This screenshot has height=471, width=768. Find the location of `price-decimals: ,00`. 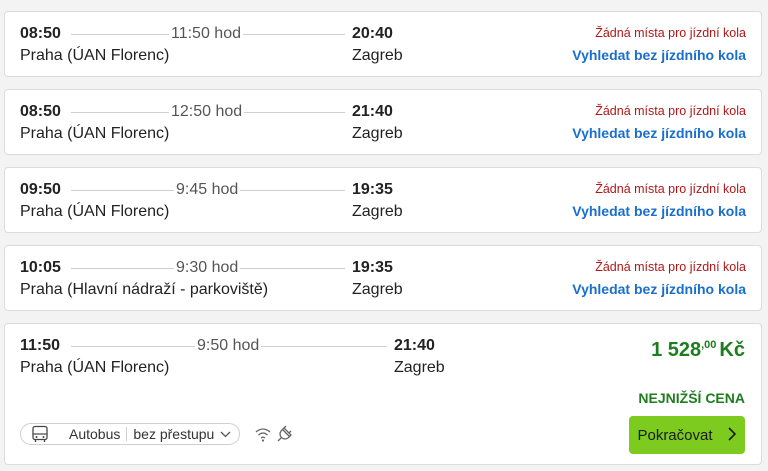

price-decimals: ,00 is located at coordinates (709, 345).